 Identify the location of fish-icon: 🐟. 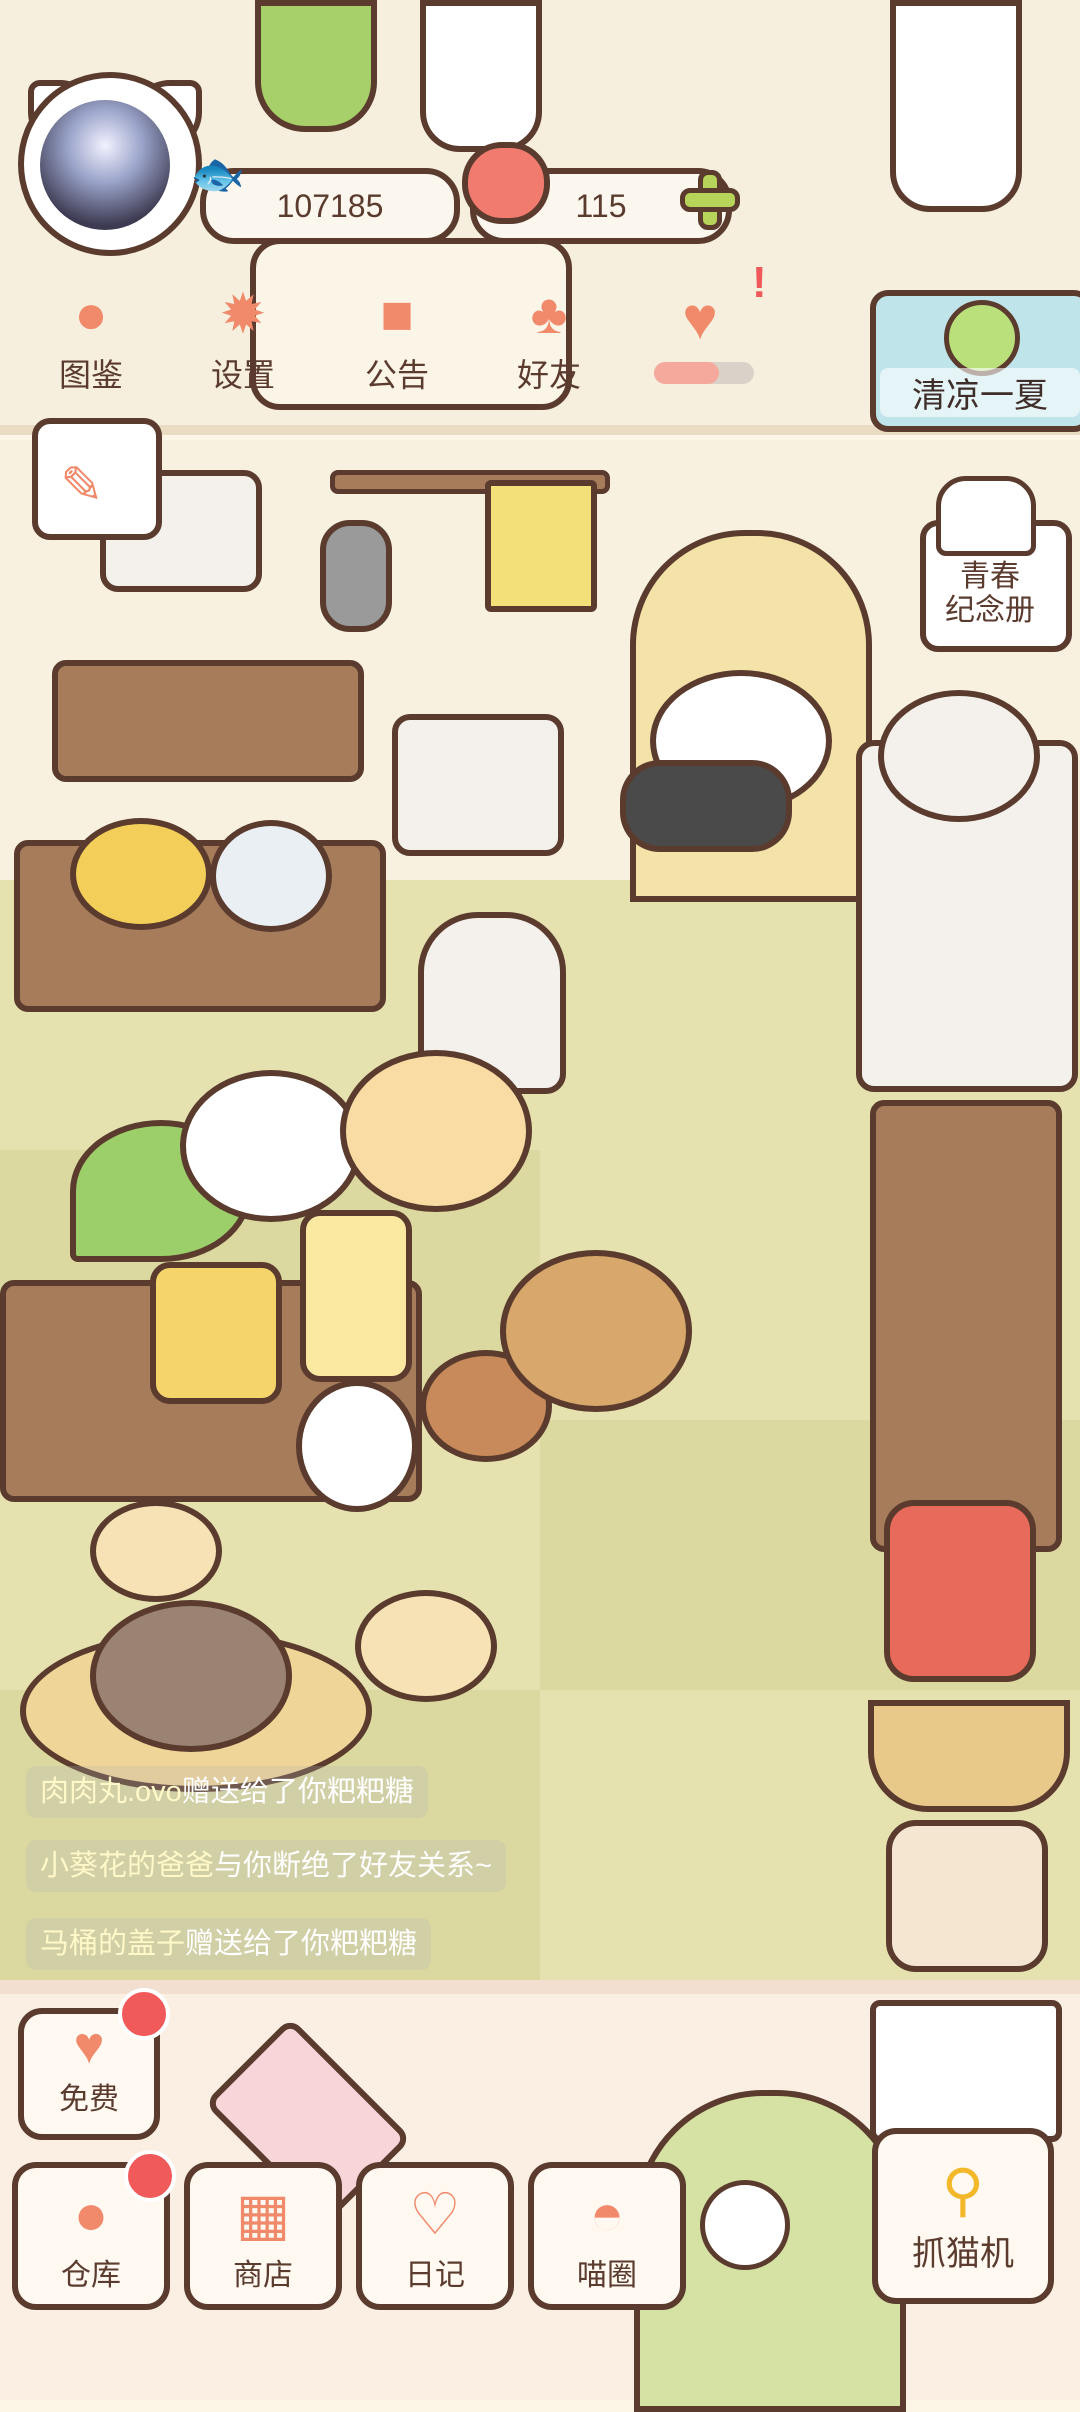
(217, 174).